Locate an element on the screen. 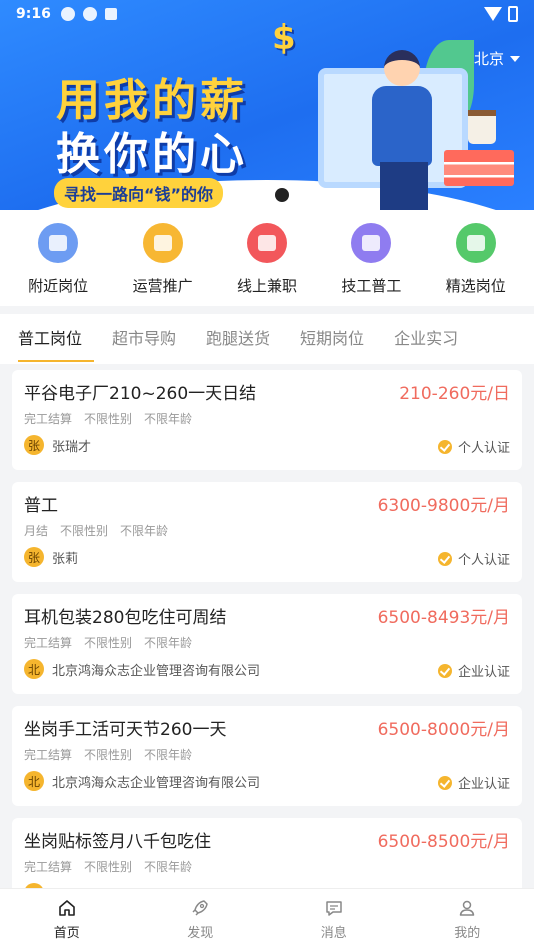  job-salary: 210-260元/日 is located at coordinates (454, 394).